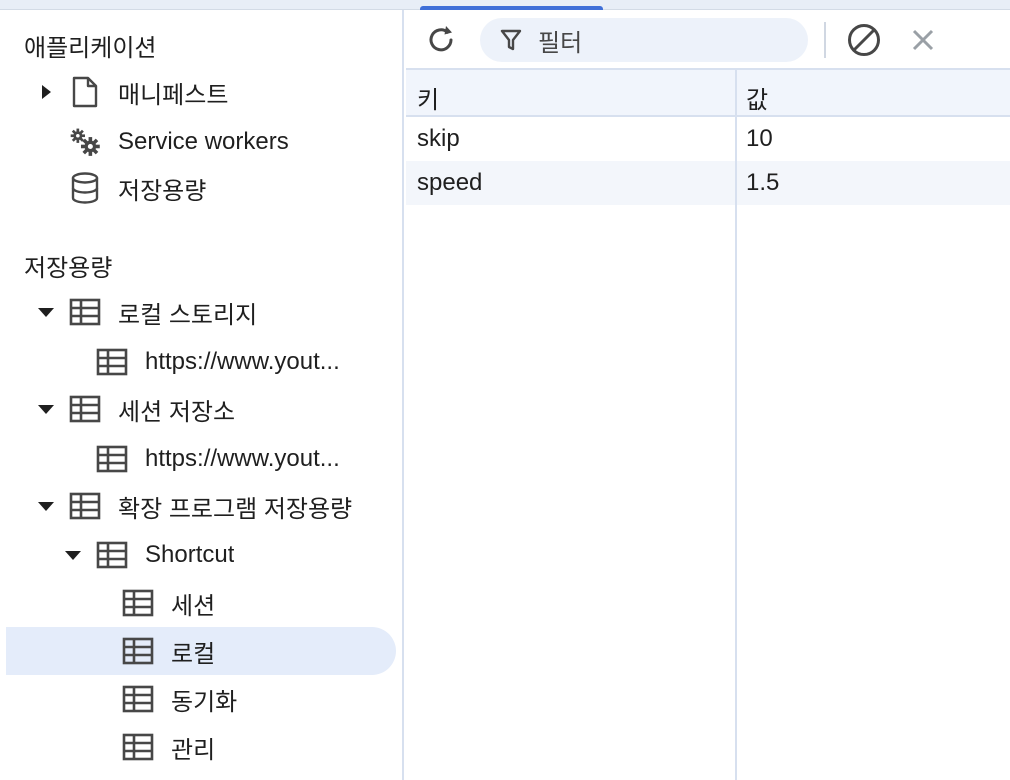 Image resolution: width=1010 pixels, height=780 pixels. I want to click on row-key-cell: speed, so click(449, 183).